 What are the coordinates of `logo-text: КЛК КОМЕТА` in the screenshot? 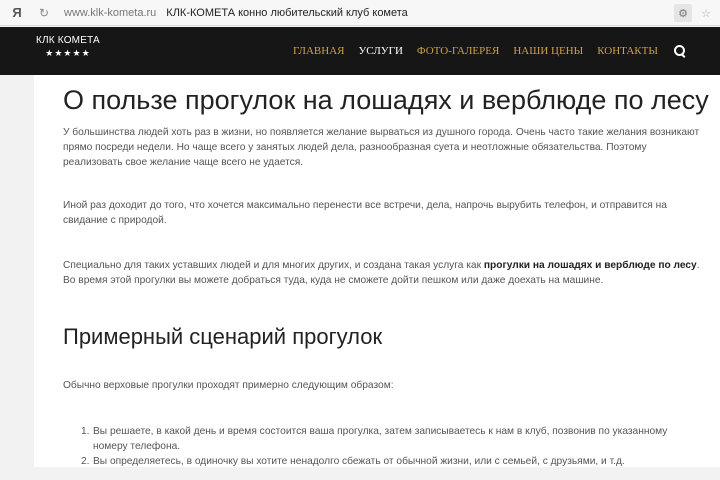 It's located at (68, 40).